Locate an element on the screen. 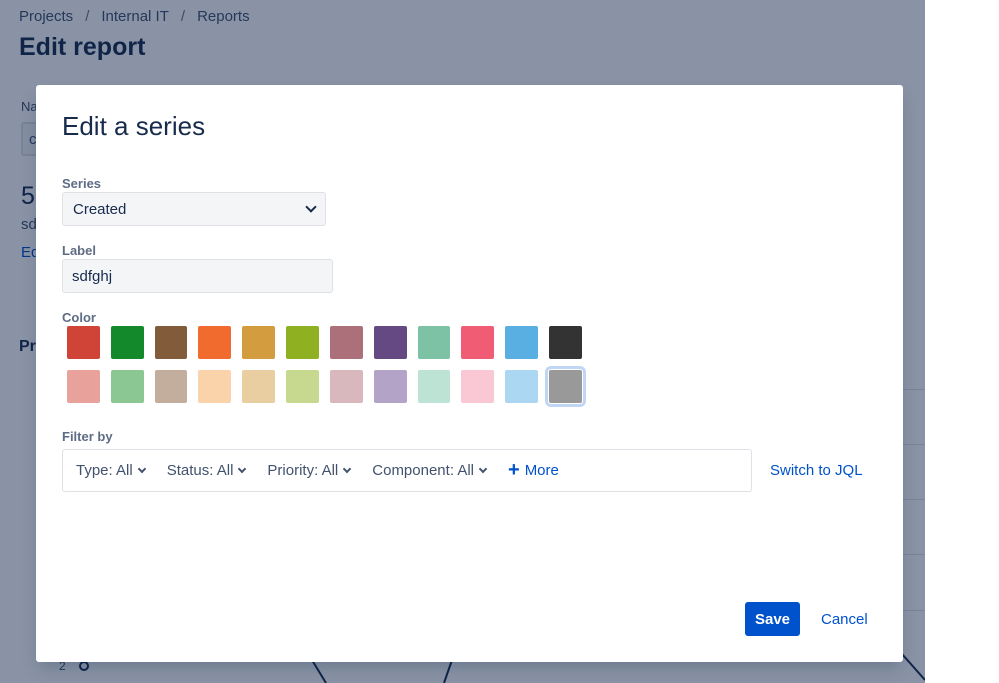  filter-component-label: Component: All is located at coordinates (423, 470).